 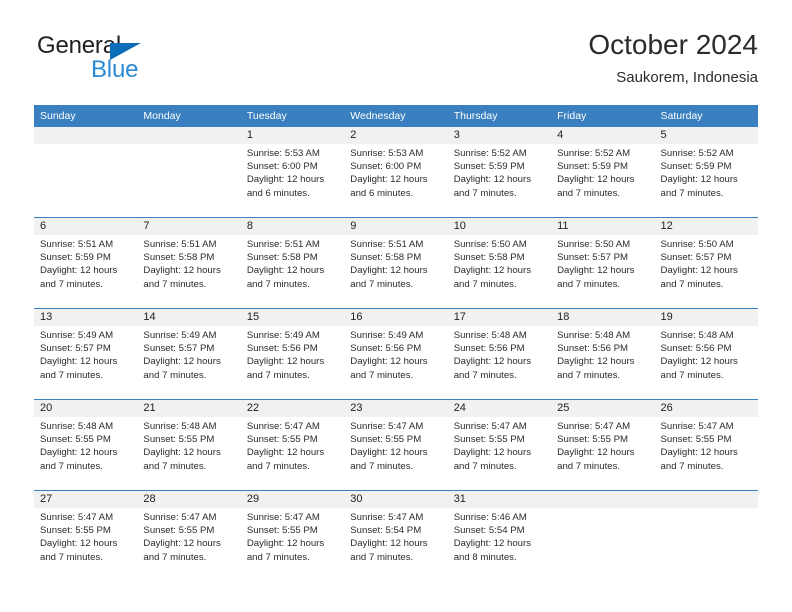 What do you see at coordinates (189, 226) in the screenshot?
I see `day-number: 7` at bounding box center [189, 226].